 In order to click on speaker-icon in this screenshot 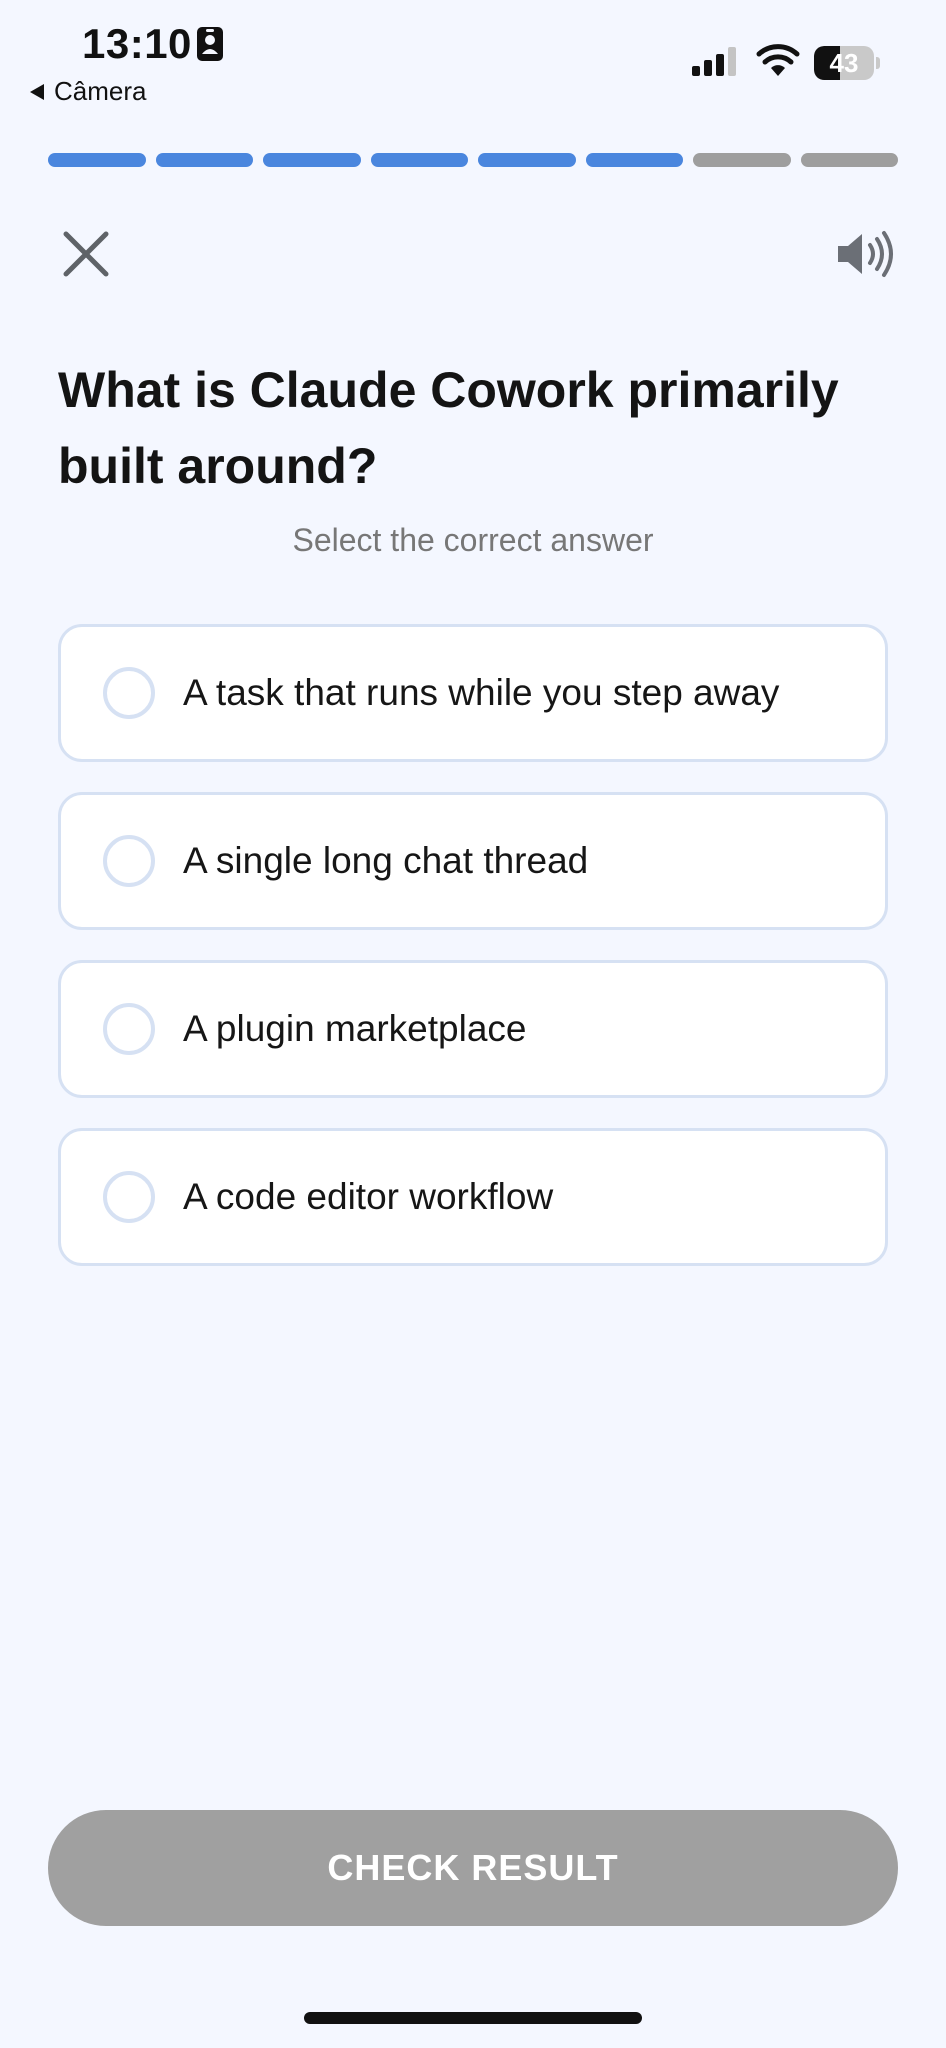, I will do `click(864, 254)`.